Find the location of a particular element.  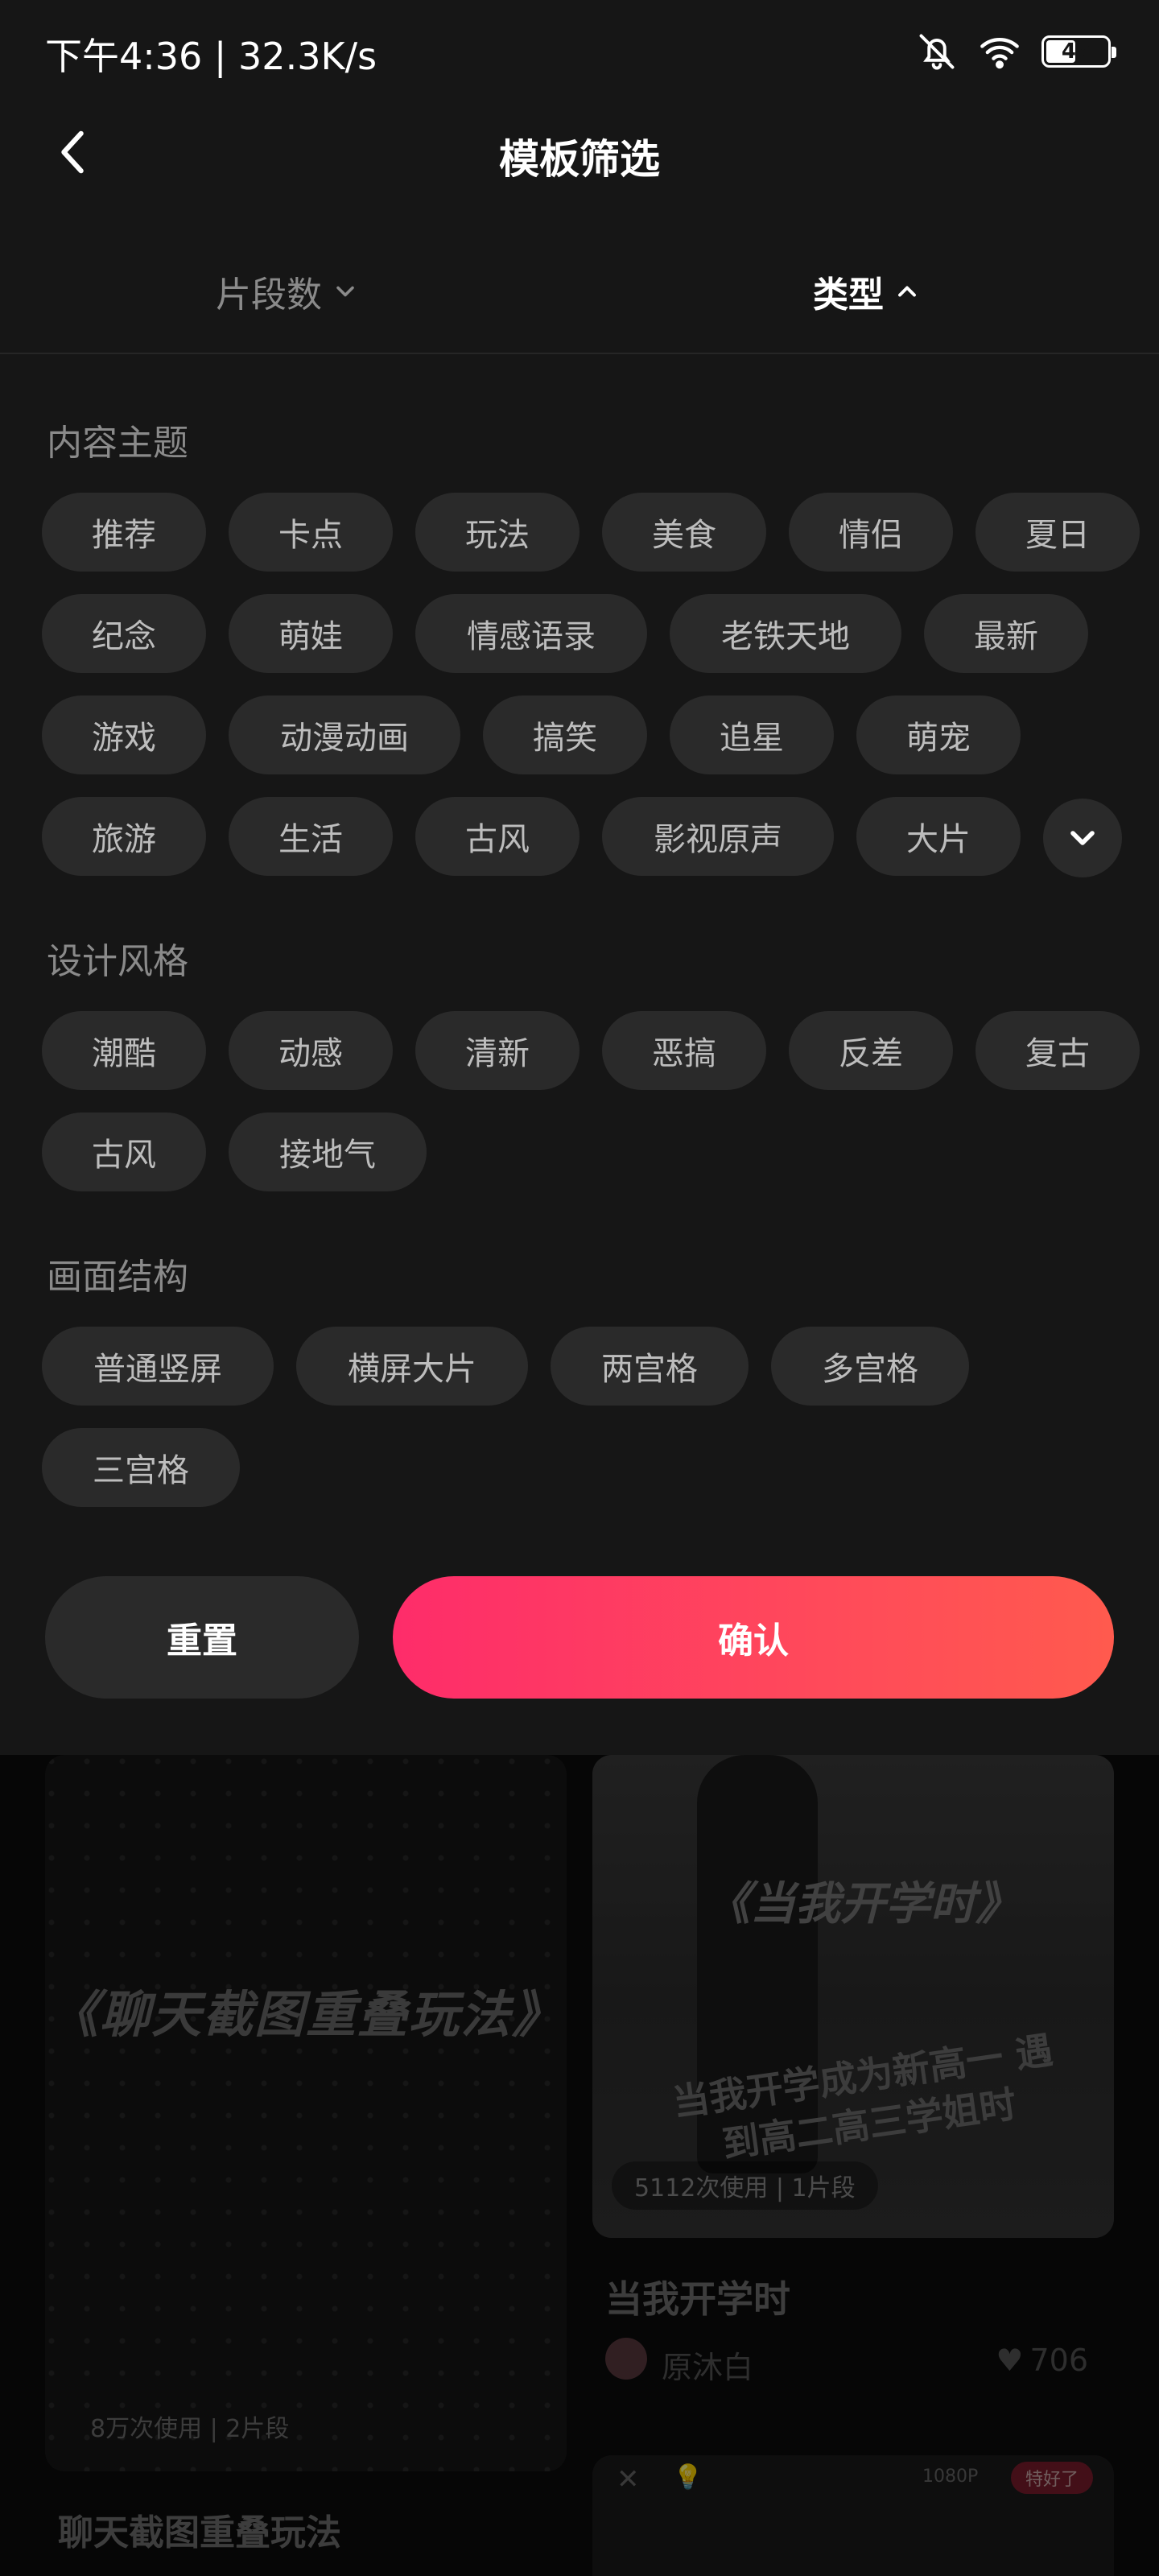

expand-button is located at coordinates (1082, 838).